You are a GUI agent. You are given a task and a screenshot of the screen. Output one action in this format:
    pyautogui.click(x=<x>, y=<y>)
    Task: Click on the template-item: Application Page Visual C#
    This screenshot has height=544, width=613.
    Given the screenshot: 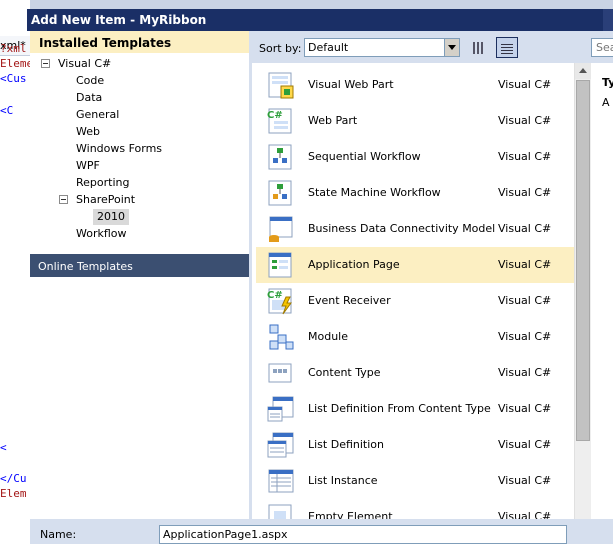 What is the action you would take?
    pyautogui.click(x=415, y=265)
    